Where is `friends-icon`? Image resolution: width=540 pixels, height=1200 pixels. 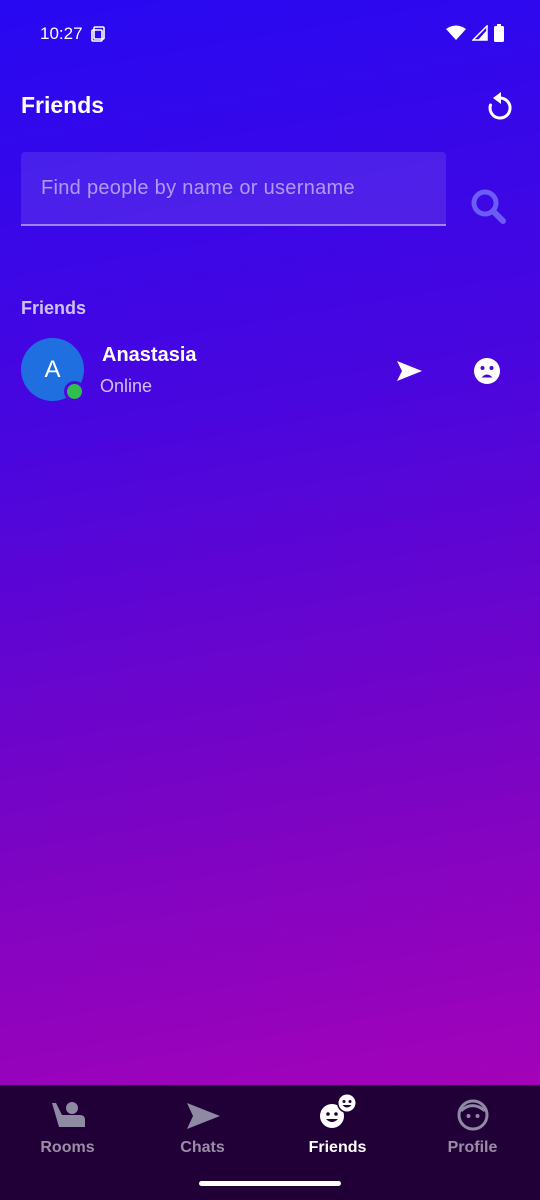 friends-icon is located at coordinates (338, 1110).